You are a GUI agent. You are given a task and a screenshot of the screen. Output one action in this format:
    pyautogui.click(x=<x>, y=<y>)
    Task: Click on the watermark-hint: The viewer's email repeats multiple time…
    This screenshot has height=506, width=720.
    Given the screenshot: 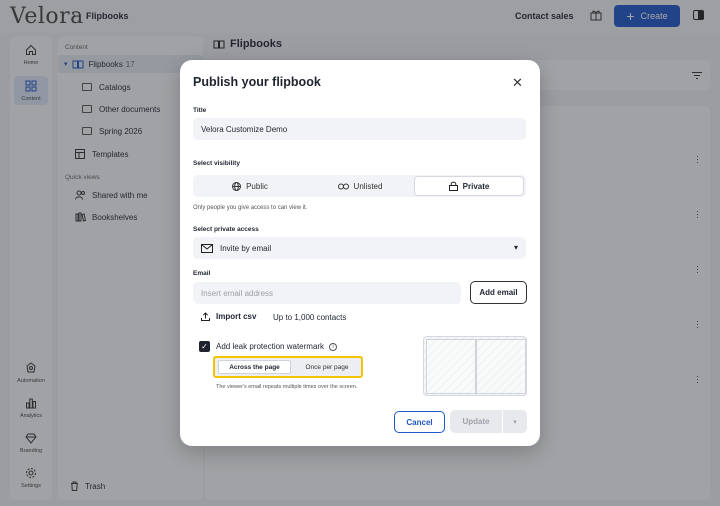 What is the action you would take?
    pyautogui.click(x=287, y=387)
    